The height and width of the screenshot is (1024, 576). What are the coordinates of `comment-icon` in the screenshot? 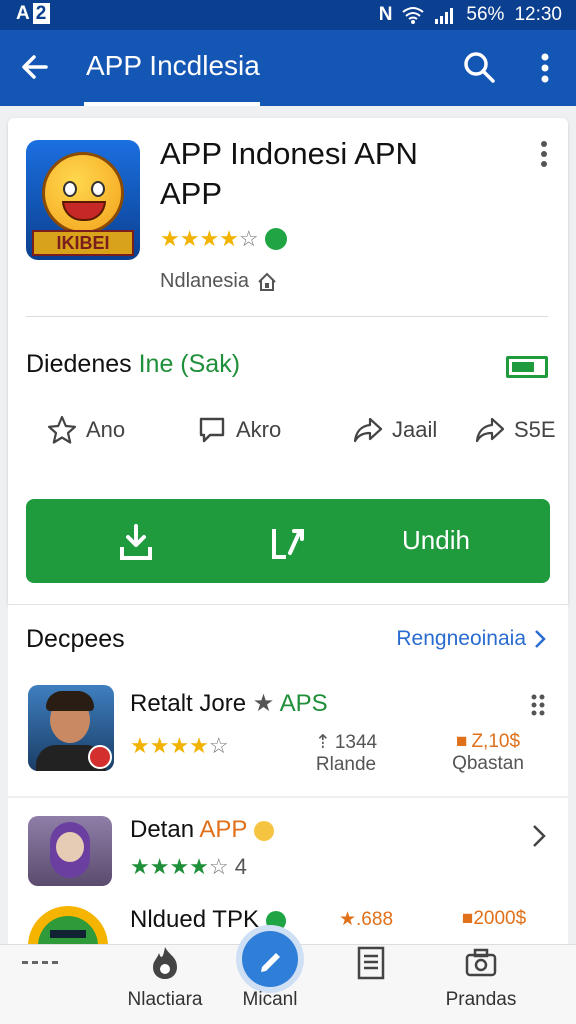 It's located at (212, 430).